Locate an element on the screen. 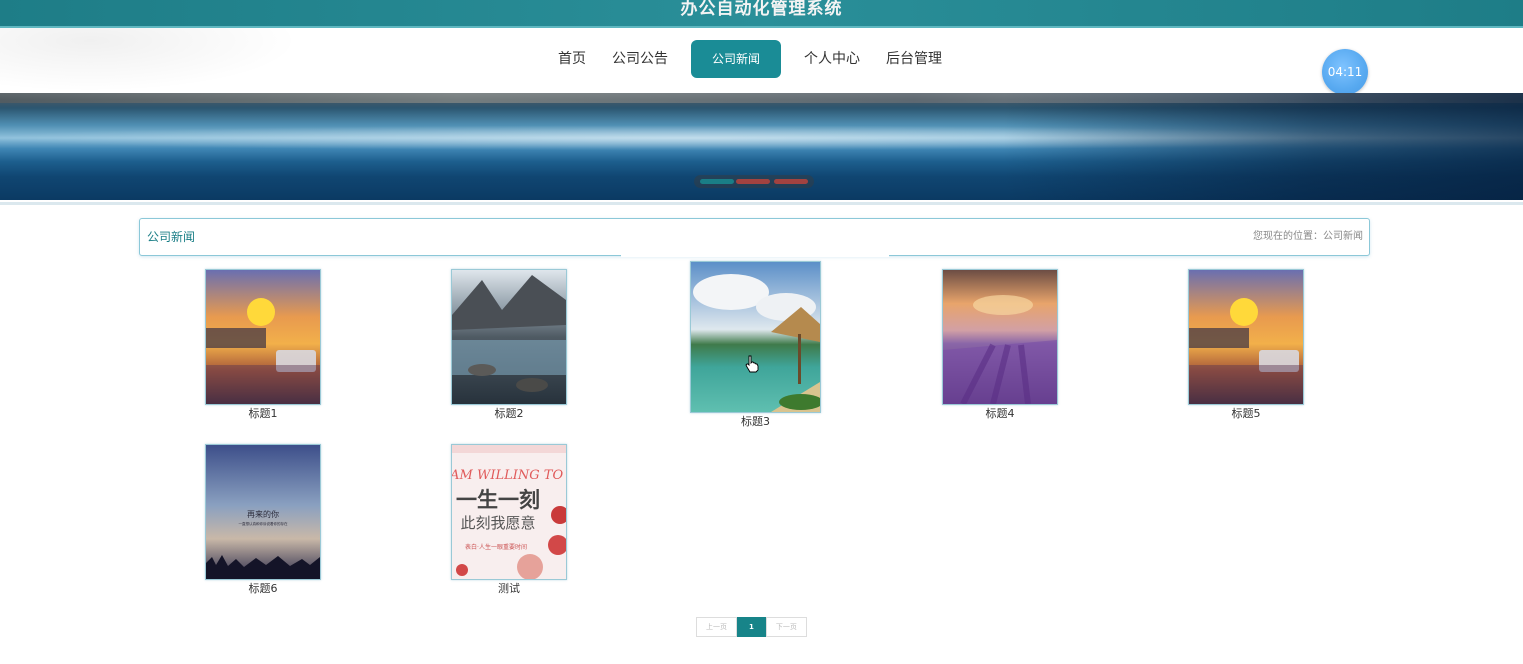 This screenshot has height=664, width=1523. news-card: 标题4 is located at coordinates (1000, 345).